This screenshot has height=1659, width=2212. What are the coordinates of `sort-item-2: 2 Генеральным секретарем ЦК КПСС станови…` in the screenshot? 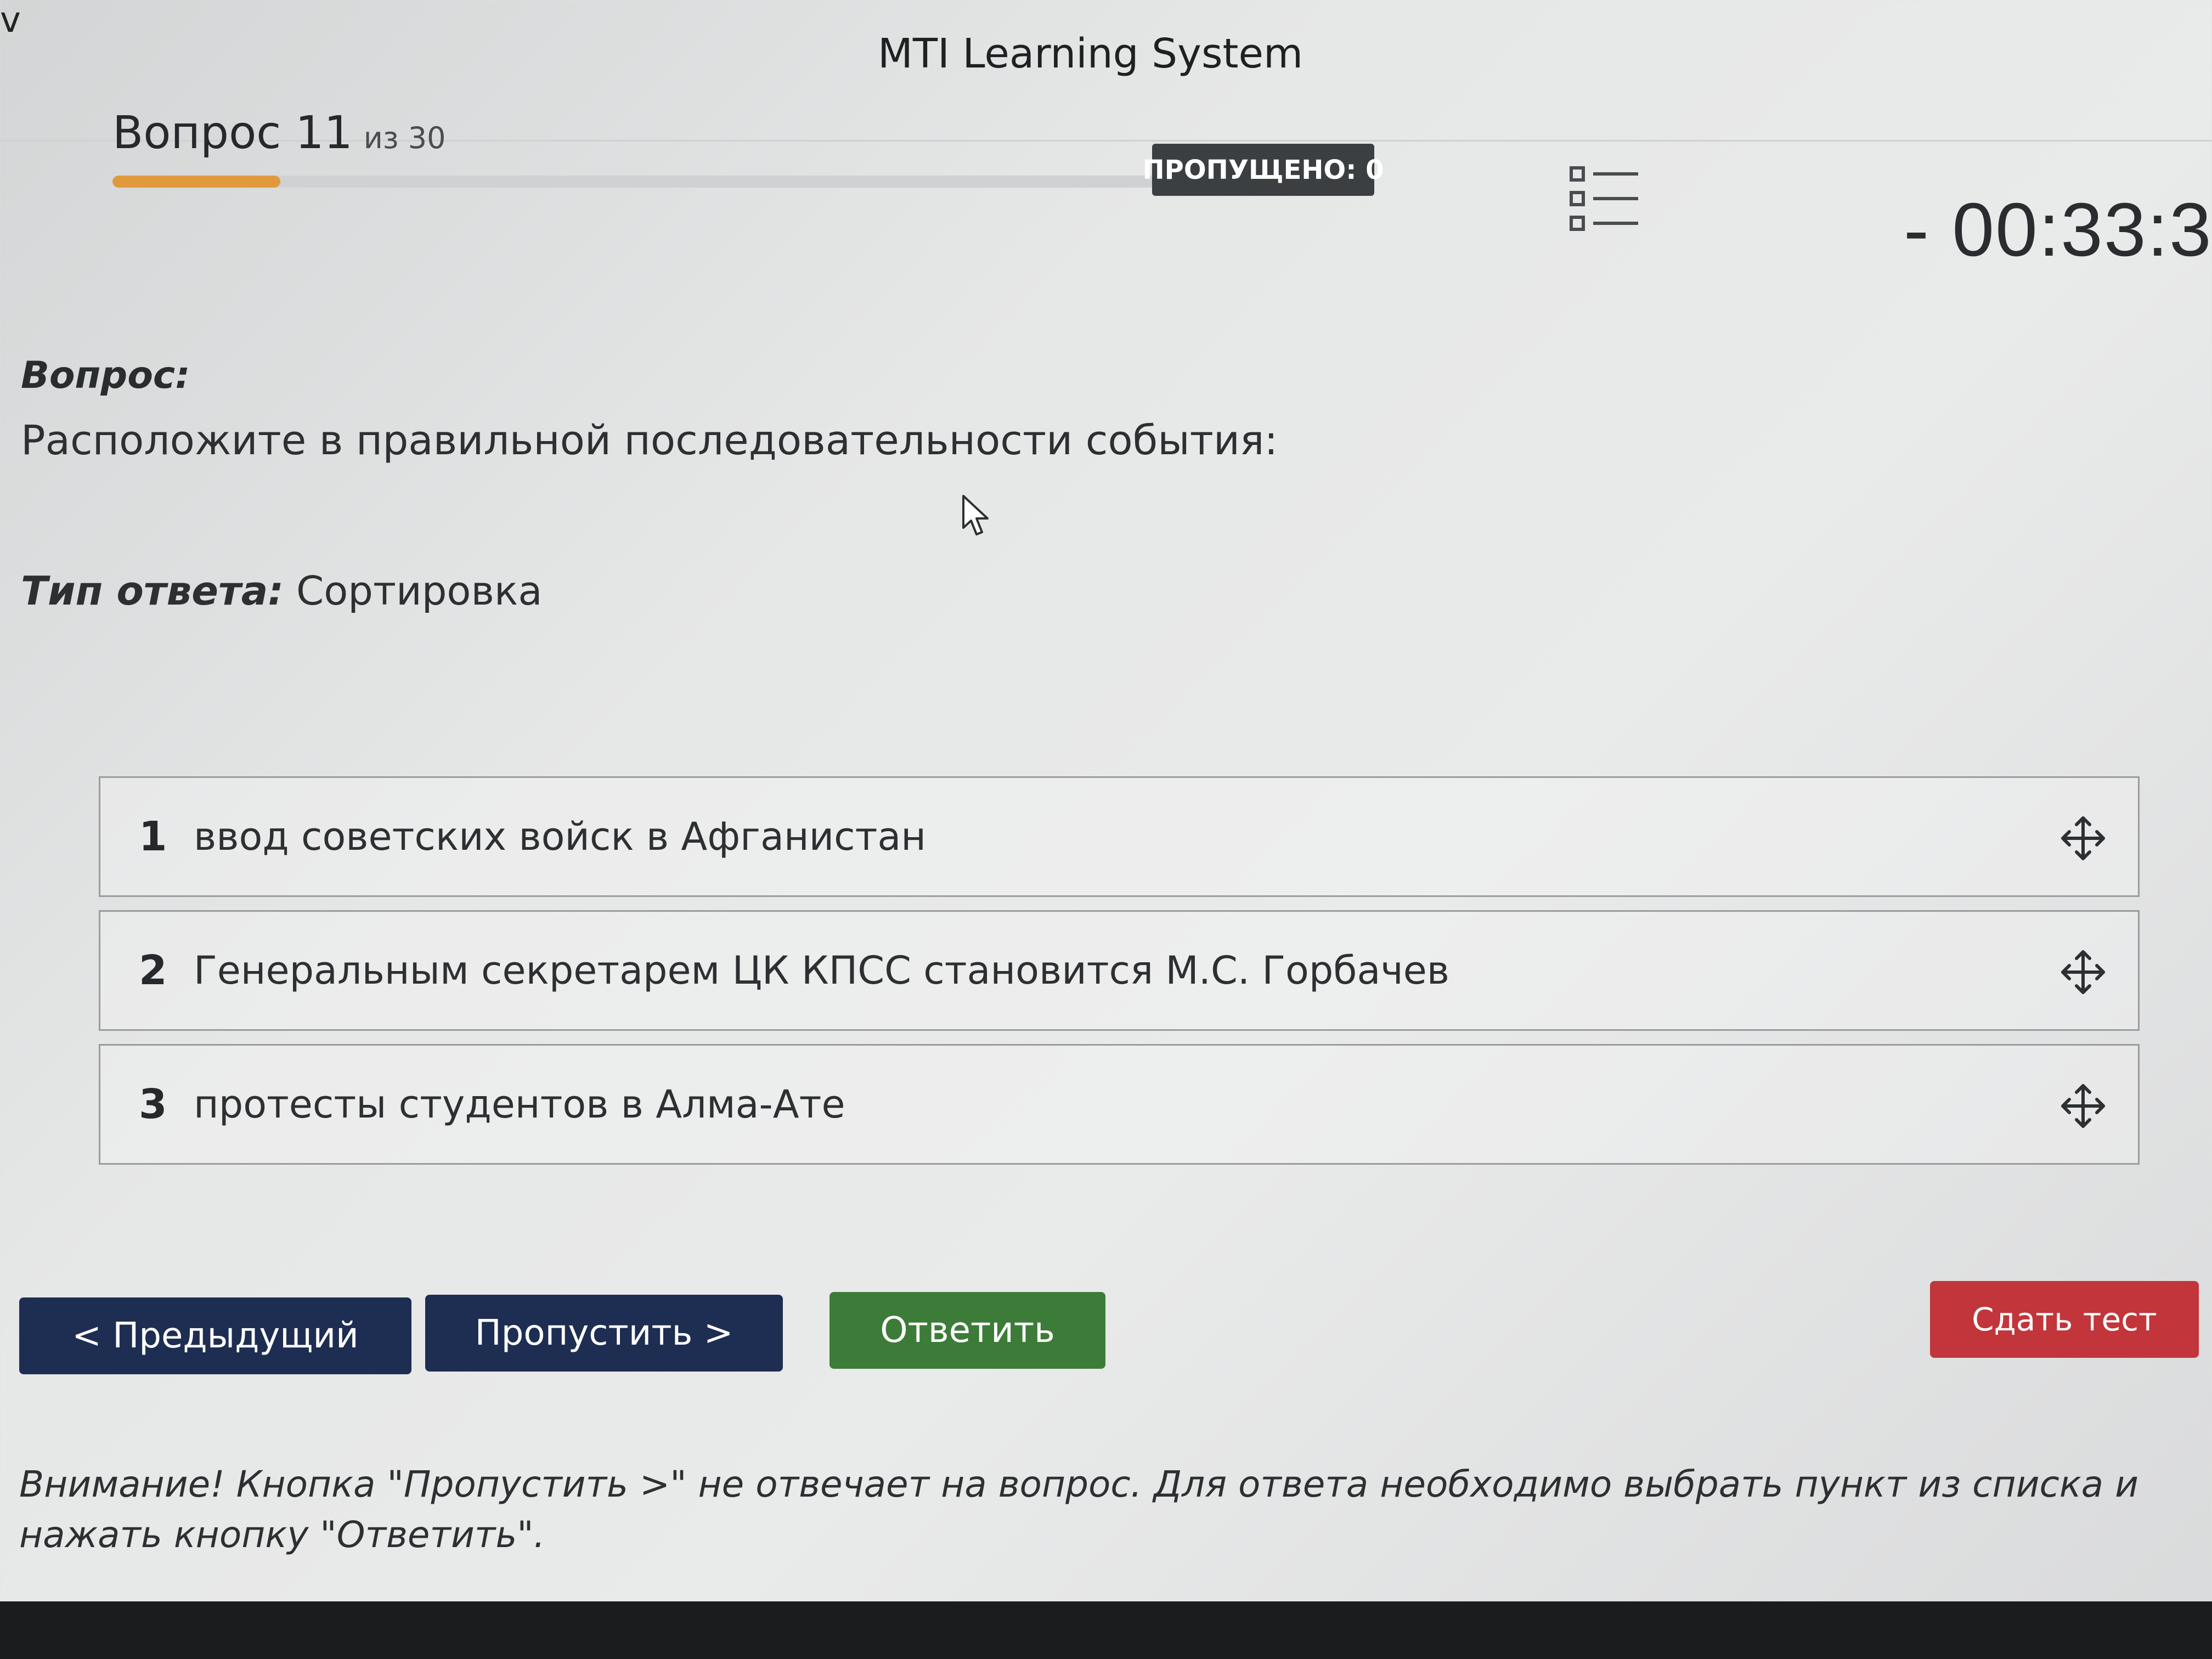 It's located at (1120, 971).